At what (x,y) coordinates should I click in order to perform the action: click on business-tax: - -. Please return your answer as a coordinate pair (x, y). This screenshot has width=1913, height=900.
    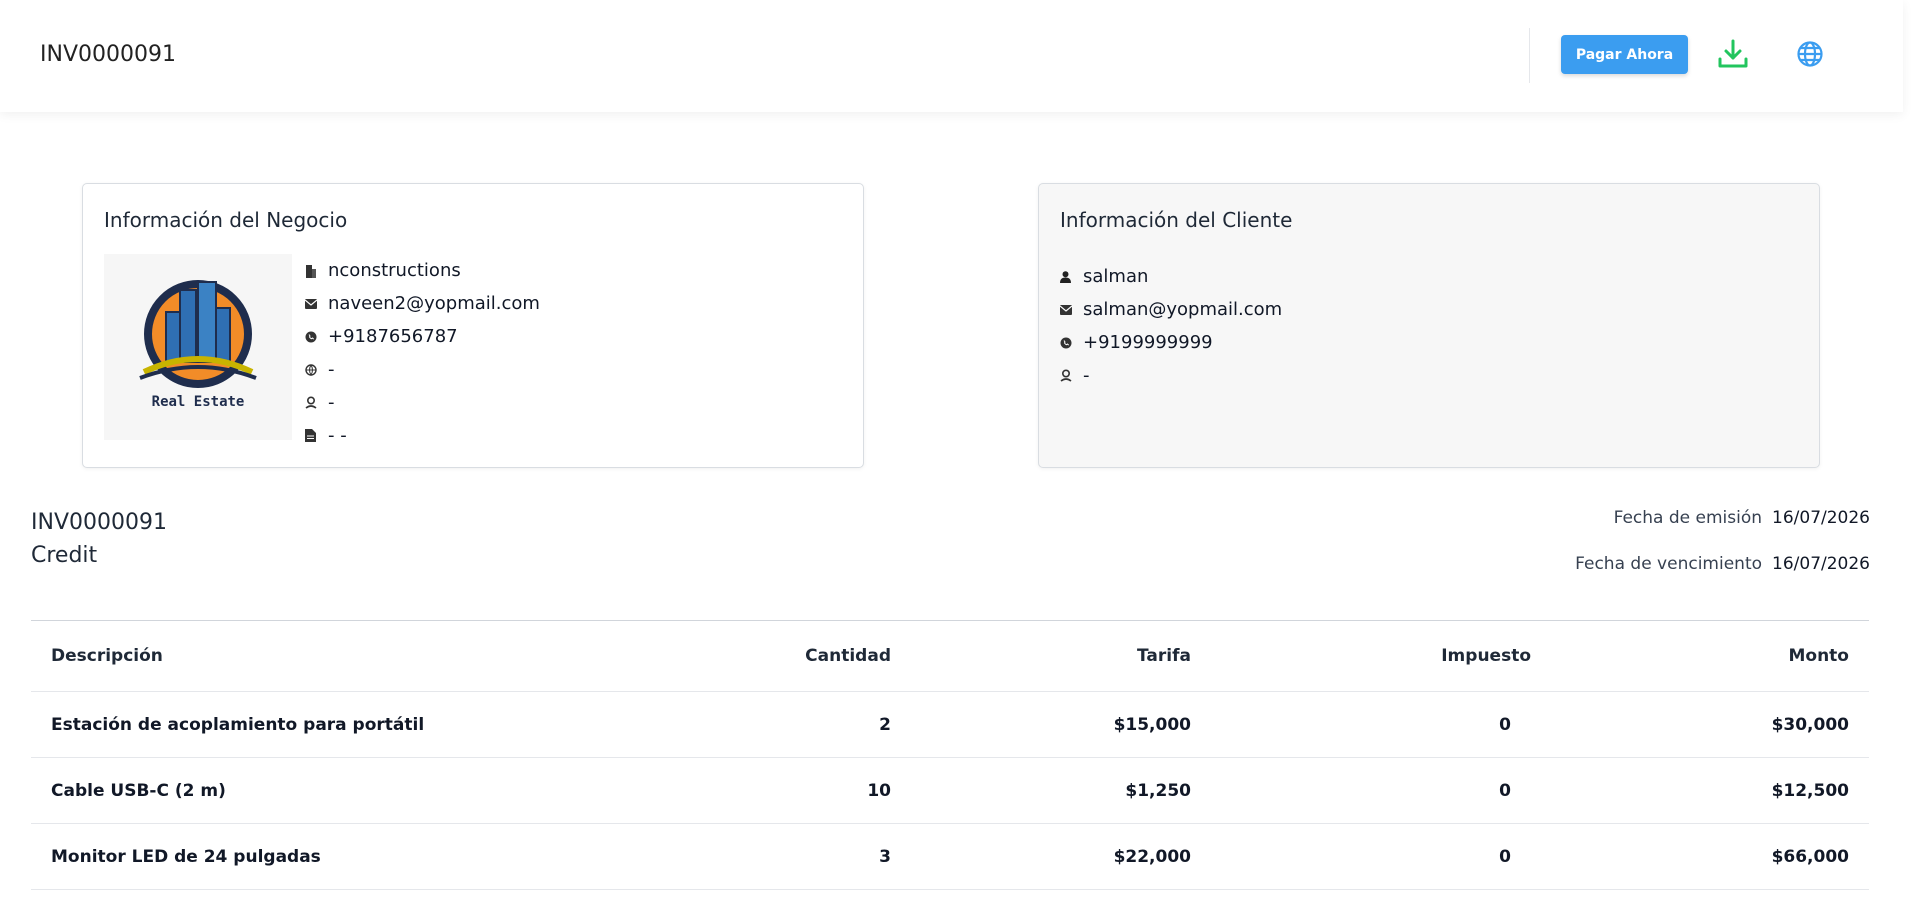
    Looking at the image, I should click on (337, 435).